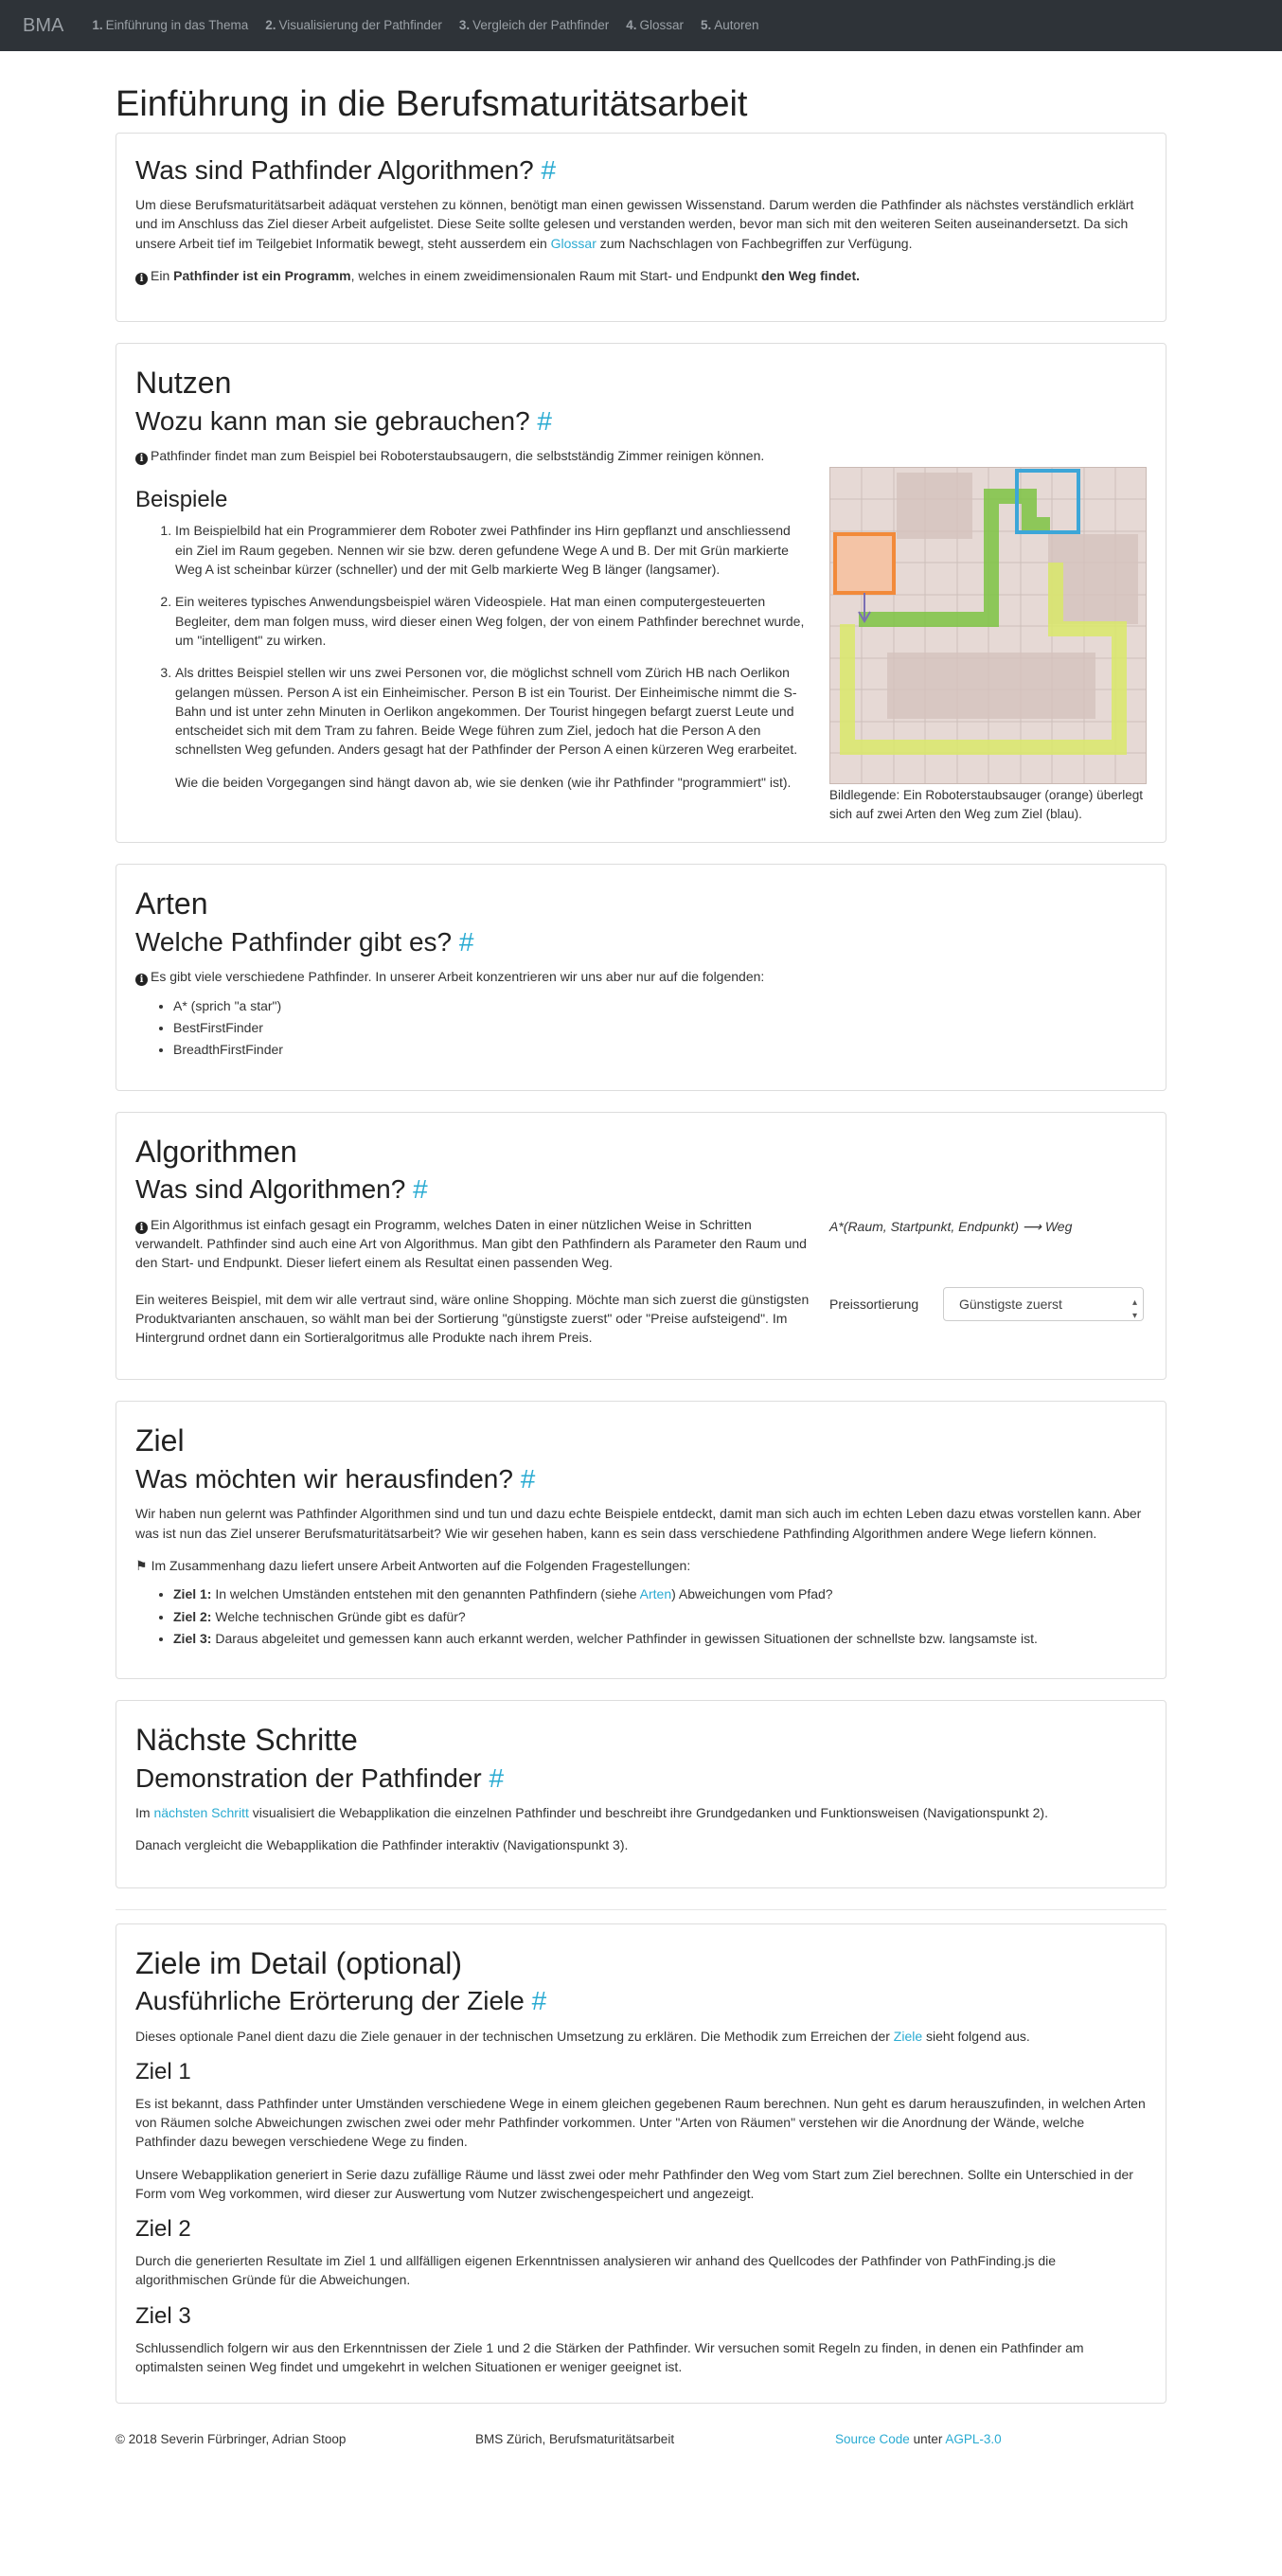 The image size is (1282, 2576). Describe the element at coordinates (951, 1226) in the screenshot. I see `formula-text: A*(Raum, Startpunkt, Endpunkt) ⟶ Weg` at that location.